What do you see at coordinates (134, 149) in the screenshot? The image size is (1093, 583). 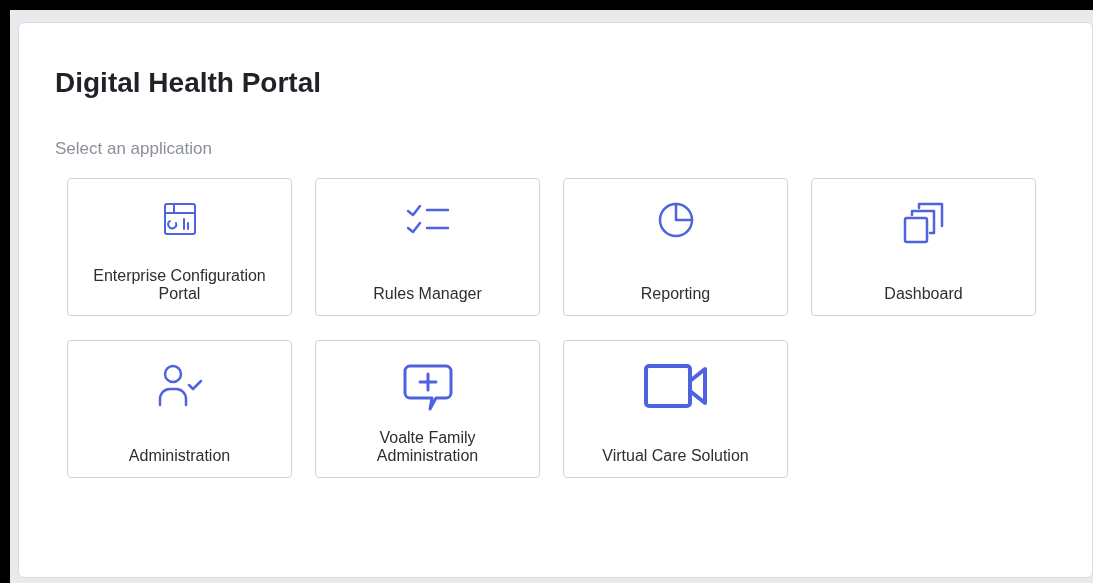 I see `page-subtitle: Select an application` at bounding box center [134, 149].